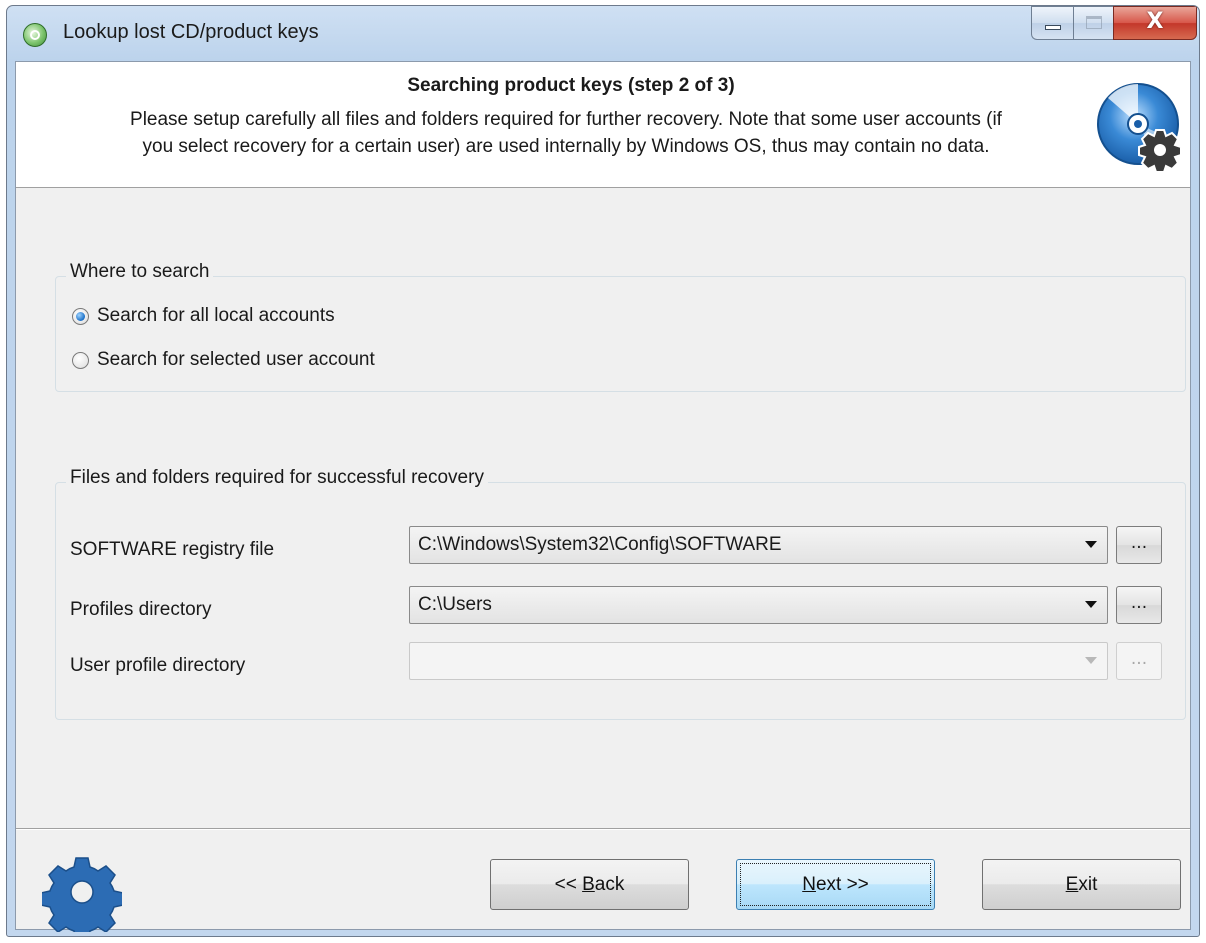 The image size is (1206, 943). I want to click on maximize-icon, so click(1094, 22).